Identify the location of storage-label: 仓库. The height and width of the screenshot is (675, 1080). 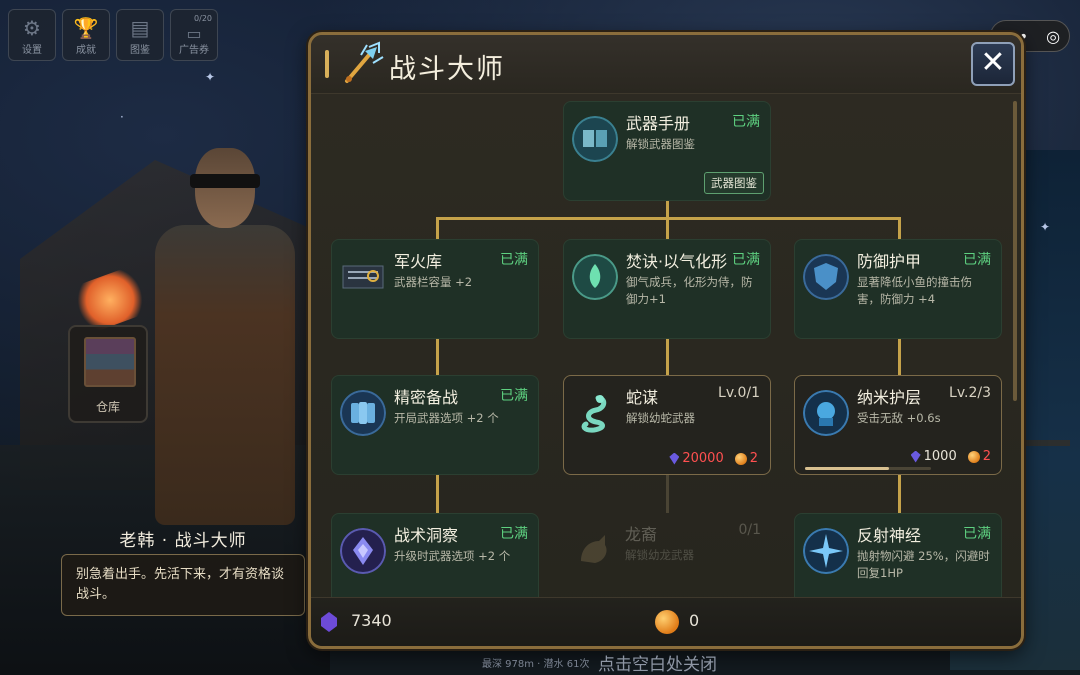
(107, 407).